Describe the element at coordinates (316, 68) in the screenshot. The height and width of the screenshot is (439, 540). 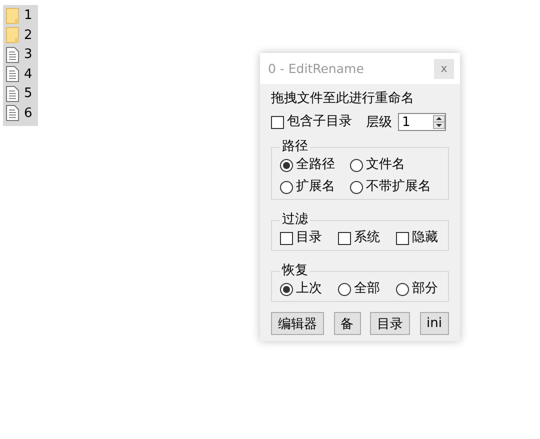
I see `window-title: 0 - EditRename` at that location.